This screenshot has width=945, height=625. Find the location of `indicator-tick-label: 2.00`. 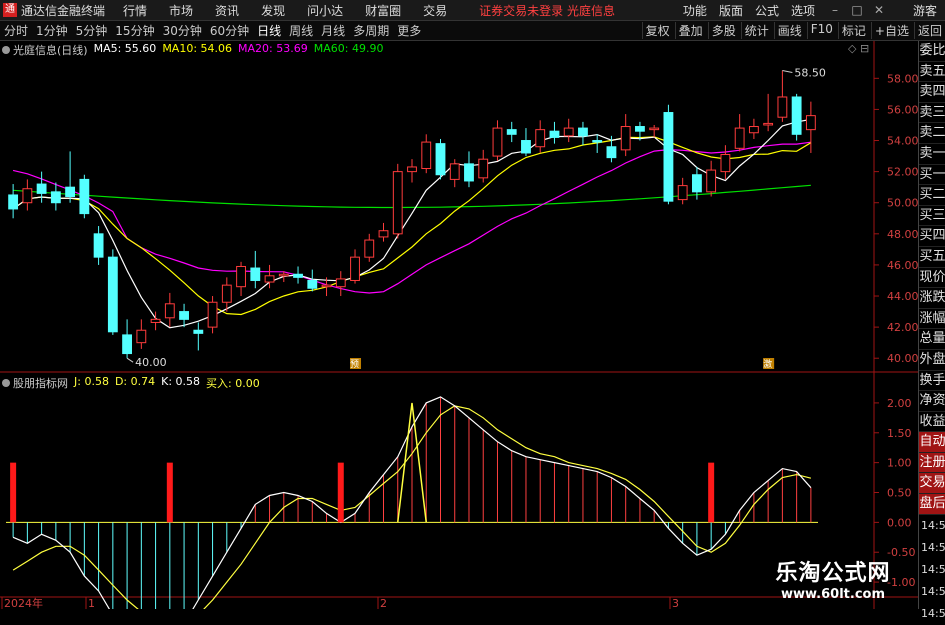

indicator-tick-label: 2.00 is located at coordinates (899, 403).